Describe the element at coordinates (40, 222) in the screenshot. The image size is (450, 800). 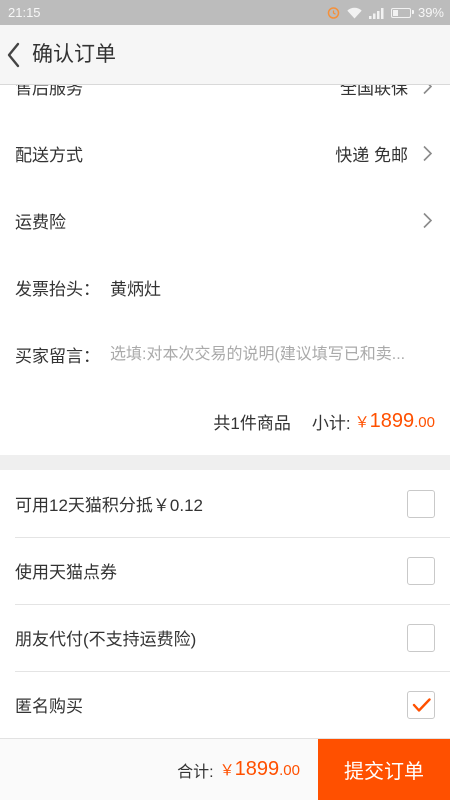
I see `shipping-insurance-label: 运费险` at that location.